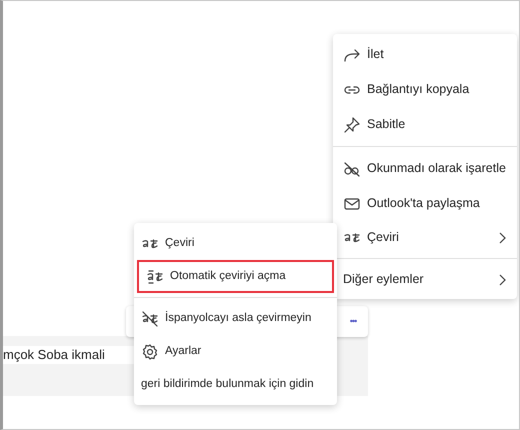 The image size is (520, 430). Describe the element at coordinates (352, 169) in the screenshot. I see `unread-icon` at that location.